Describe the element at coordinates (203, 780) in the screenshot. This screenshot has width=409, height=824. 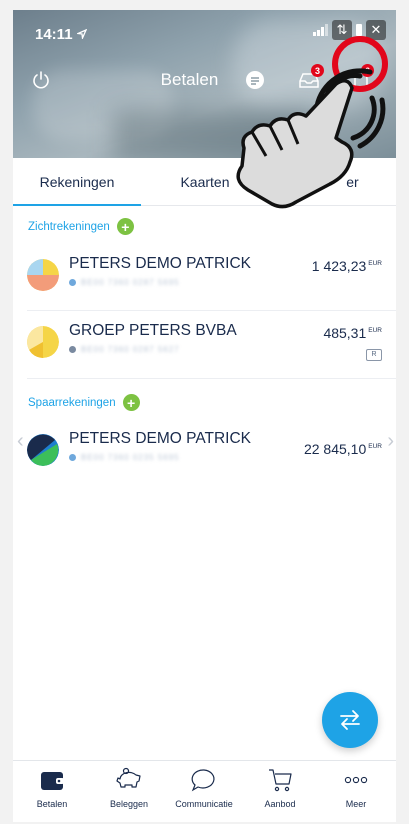
I see `speech-bubble-icon` at that location.